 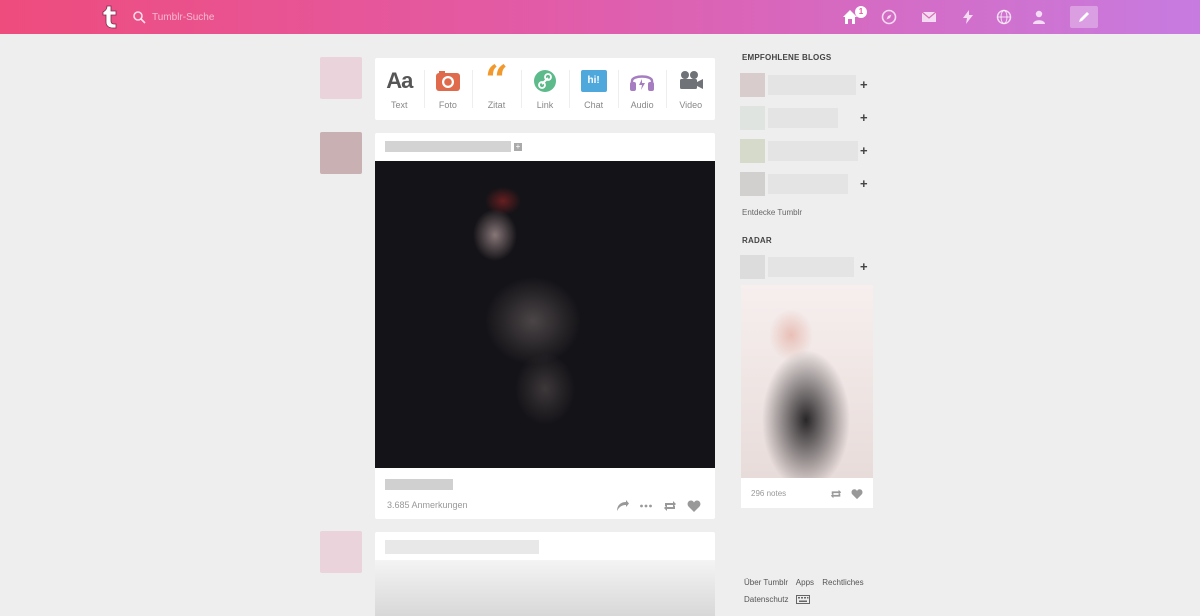 I want to click on discover-tumblr-link: Entdecke Tumblr, so click(x=772, y=212).